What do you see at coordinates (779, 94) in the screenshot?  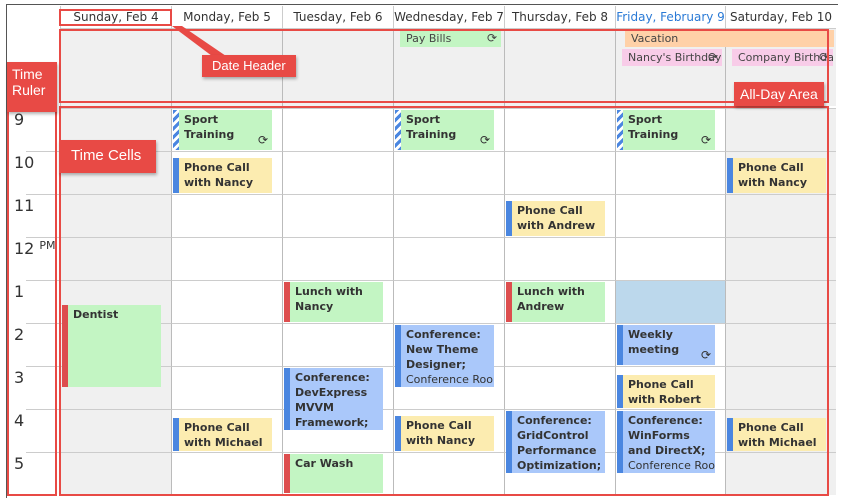 I see `all-day-area-callout: All-Day Area` at bounding box center [779, 94].